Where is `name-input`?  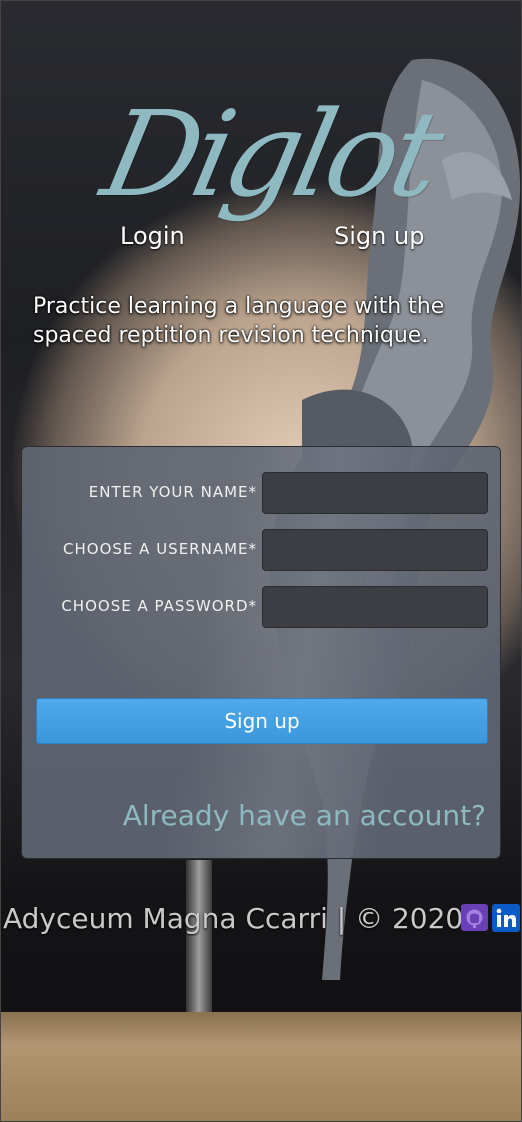
name-input is located at coordinates (375, 493).